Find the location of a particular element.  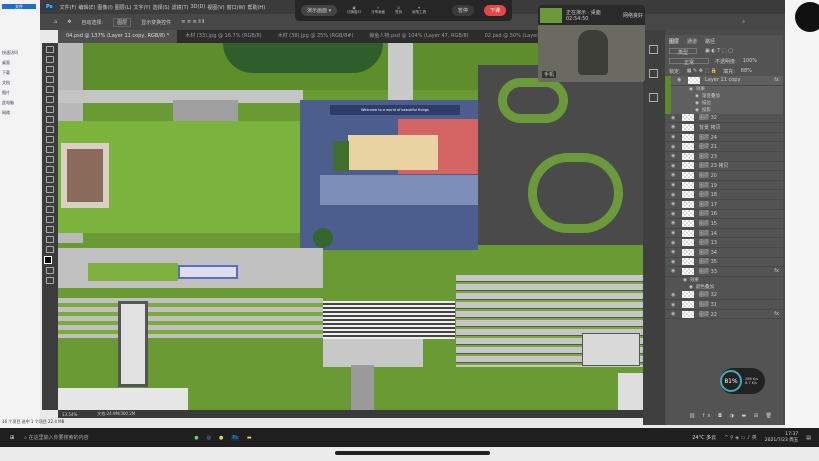

switch-window-button: ▣ 切换窗口 is located at coordinates (354, 10).